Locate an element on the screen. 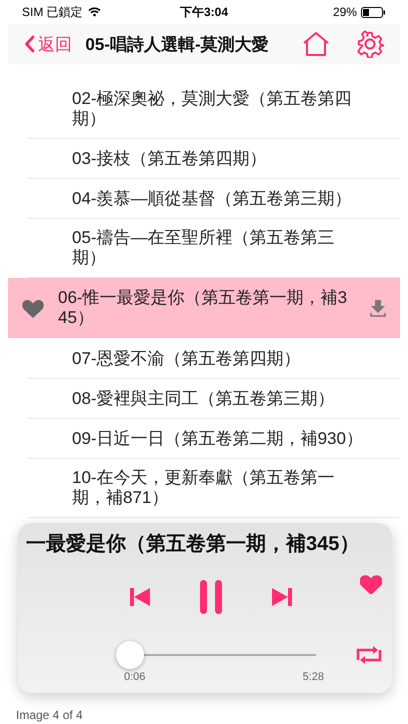 This screenshot has height=724, width=408. song-title: 06-惟一最愛是你（第五卷第一期，補345） is located at coordinates (203, 308).